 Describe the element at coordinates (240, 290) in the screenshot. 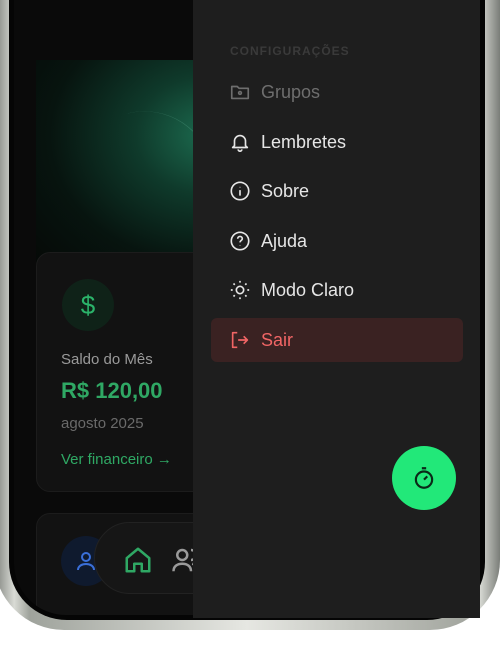

I see `sun-icon` at that location.